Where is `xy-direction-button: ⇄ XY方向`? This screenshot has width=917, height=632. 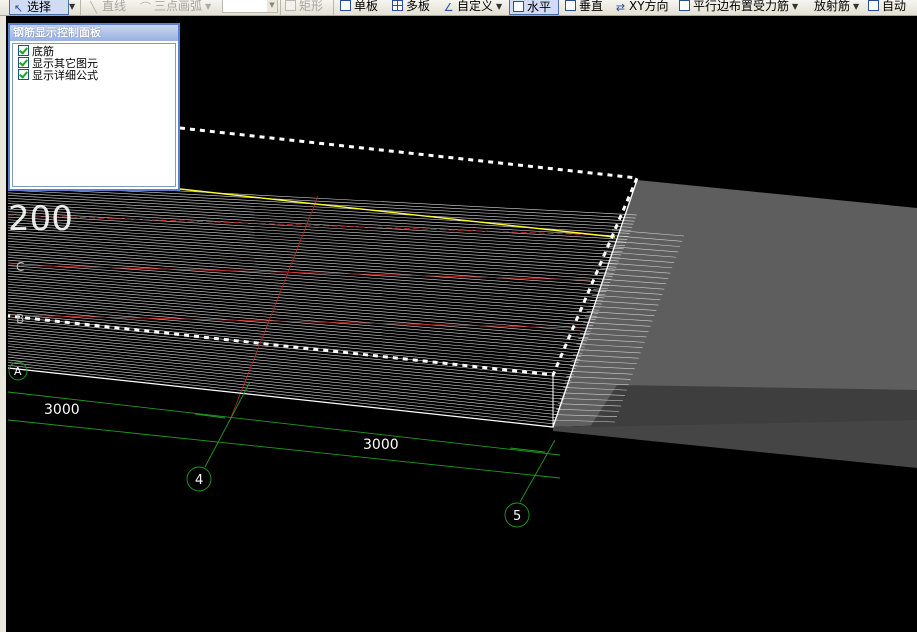
xy-direction-button: ⇄ XY方向 is located at coordinates (642, 7).